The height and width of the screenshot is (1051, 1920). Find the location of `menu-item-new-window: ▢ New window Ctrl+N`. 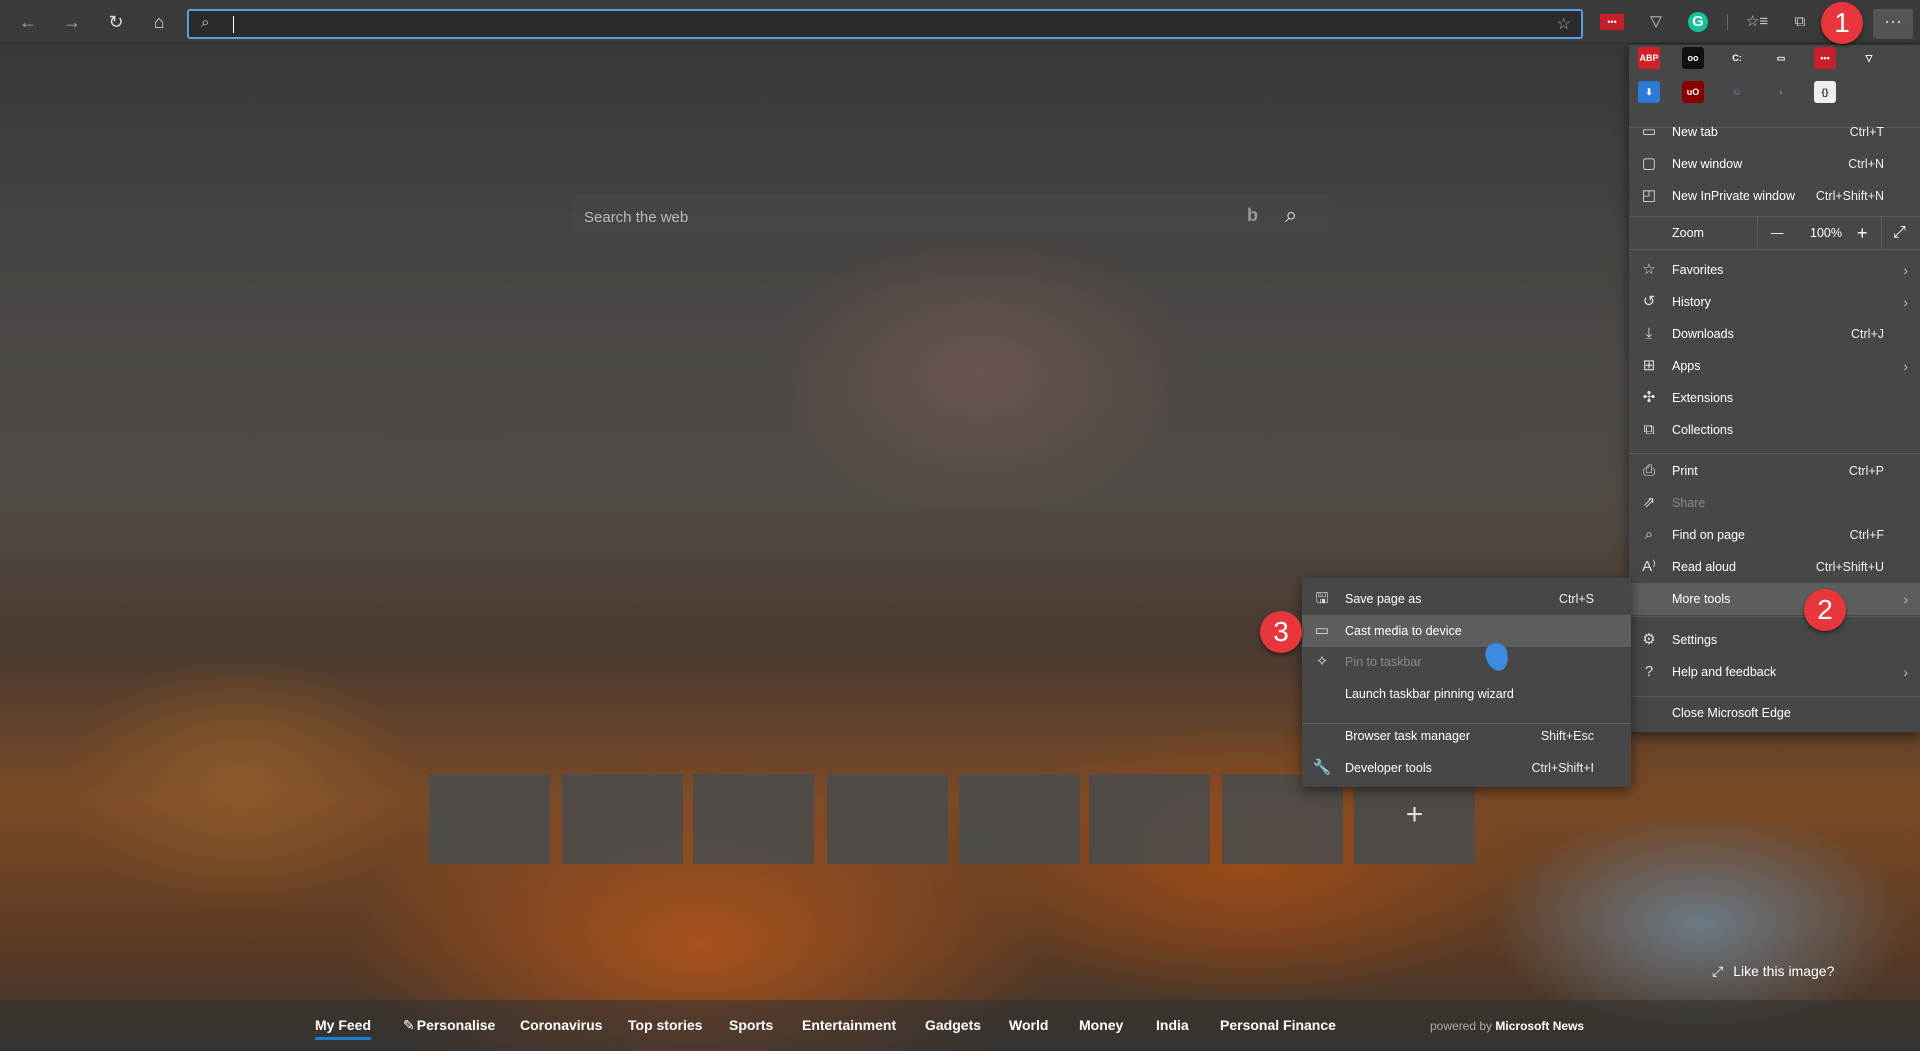

menu-item-new-window: ▢ New window Ctrl+N is located at coordinates (1774, 164).